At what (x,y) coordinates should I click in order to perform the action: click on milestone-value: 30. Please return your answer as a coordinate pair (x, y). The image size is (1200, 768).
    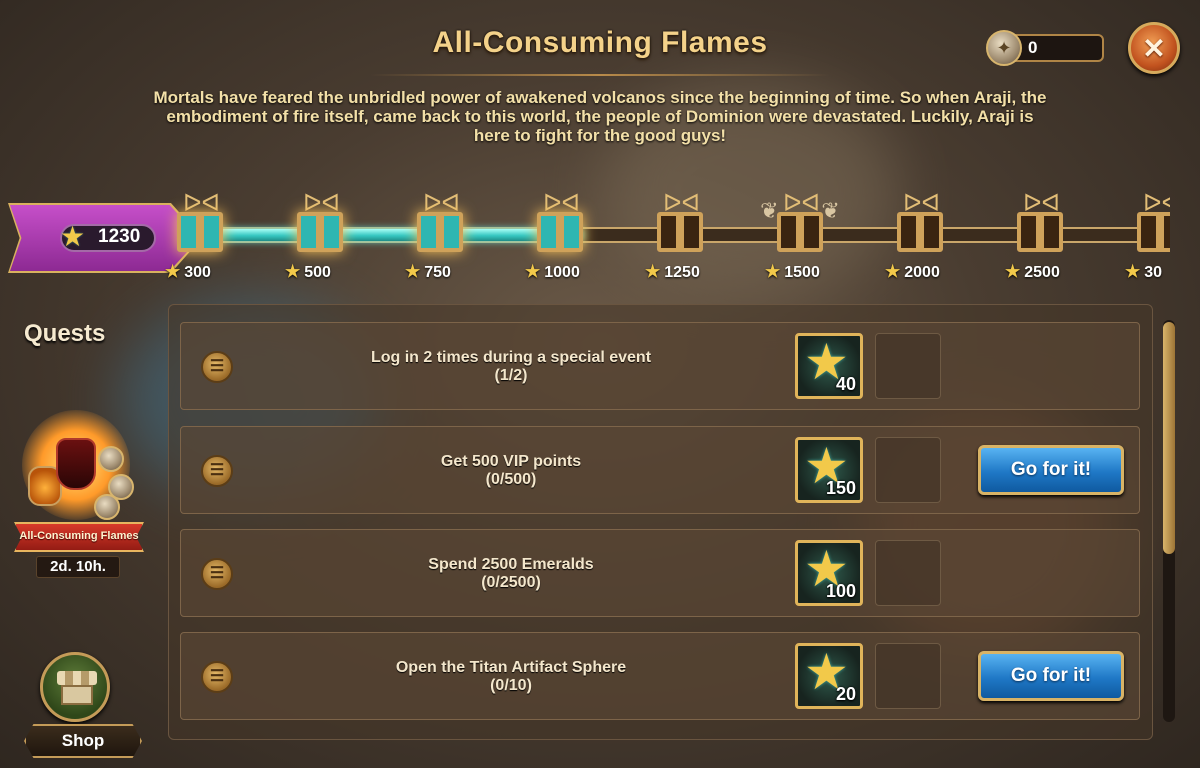
    Looking at the image, I should click on (1153, 272).